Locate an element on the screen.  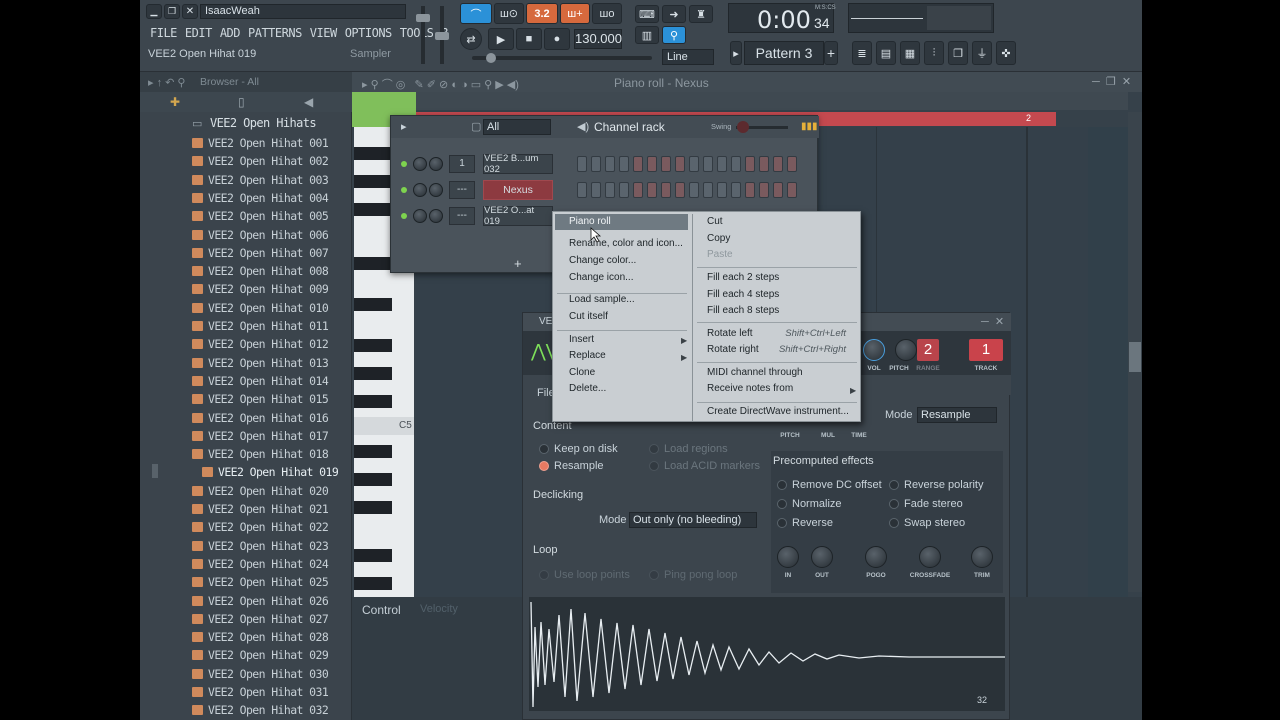
browser-item: VEE2 Open Hihat 011 is located at coordinates (260, 326).